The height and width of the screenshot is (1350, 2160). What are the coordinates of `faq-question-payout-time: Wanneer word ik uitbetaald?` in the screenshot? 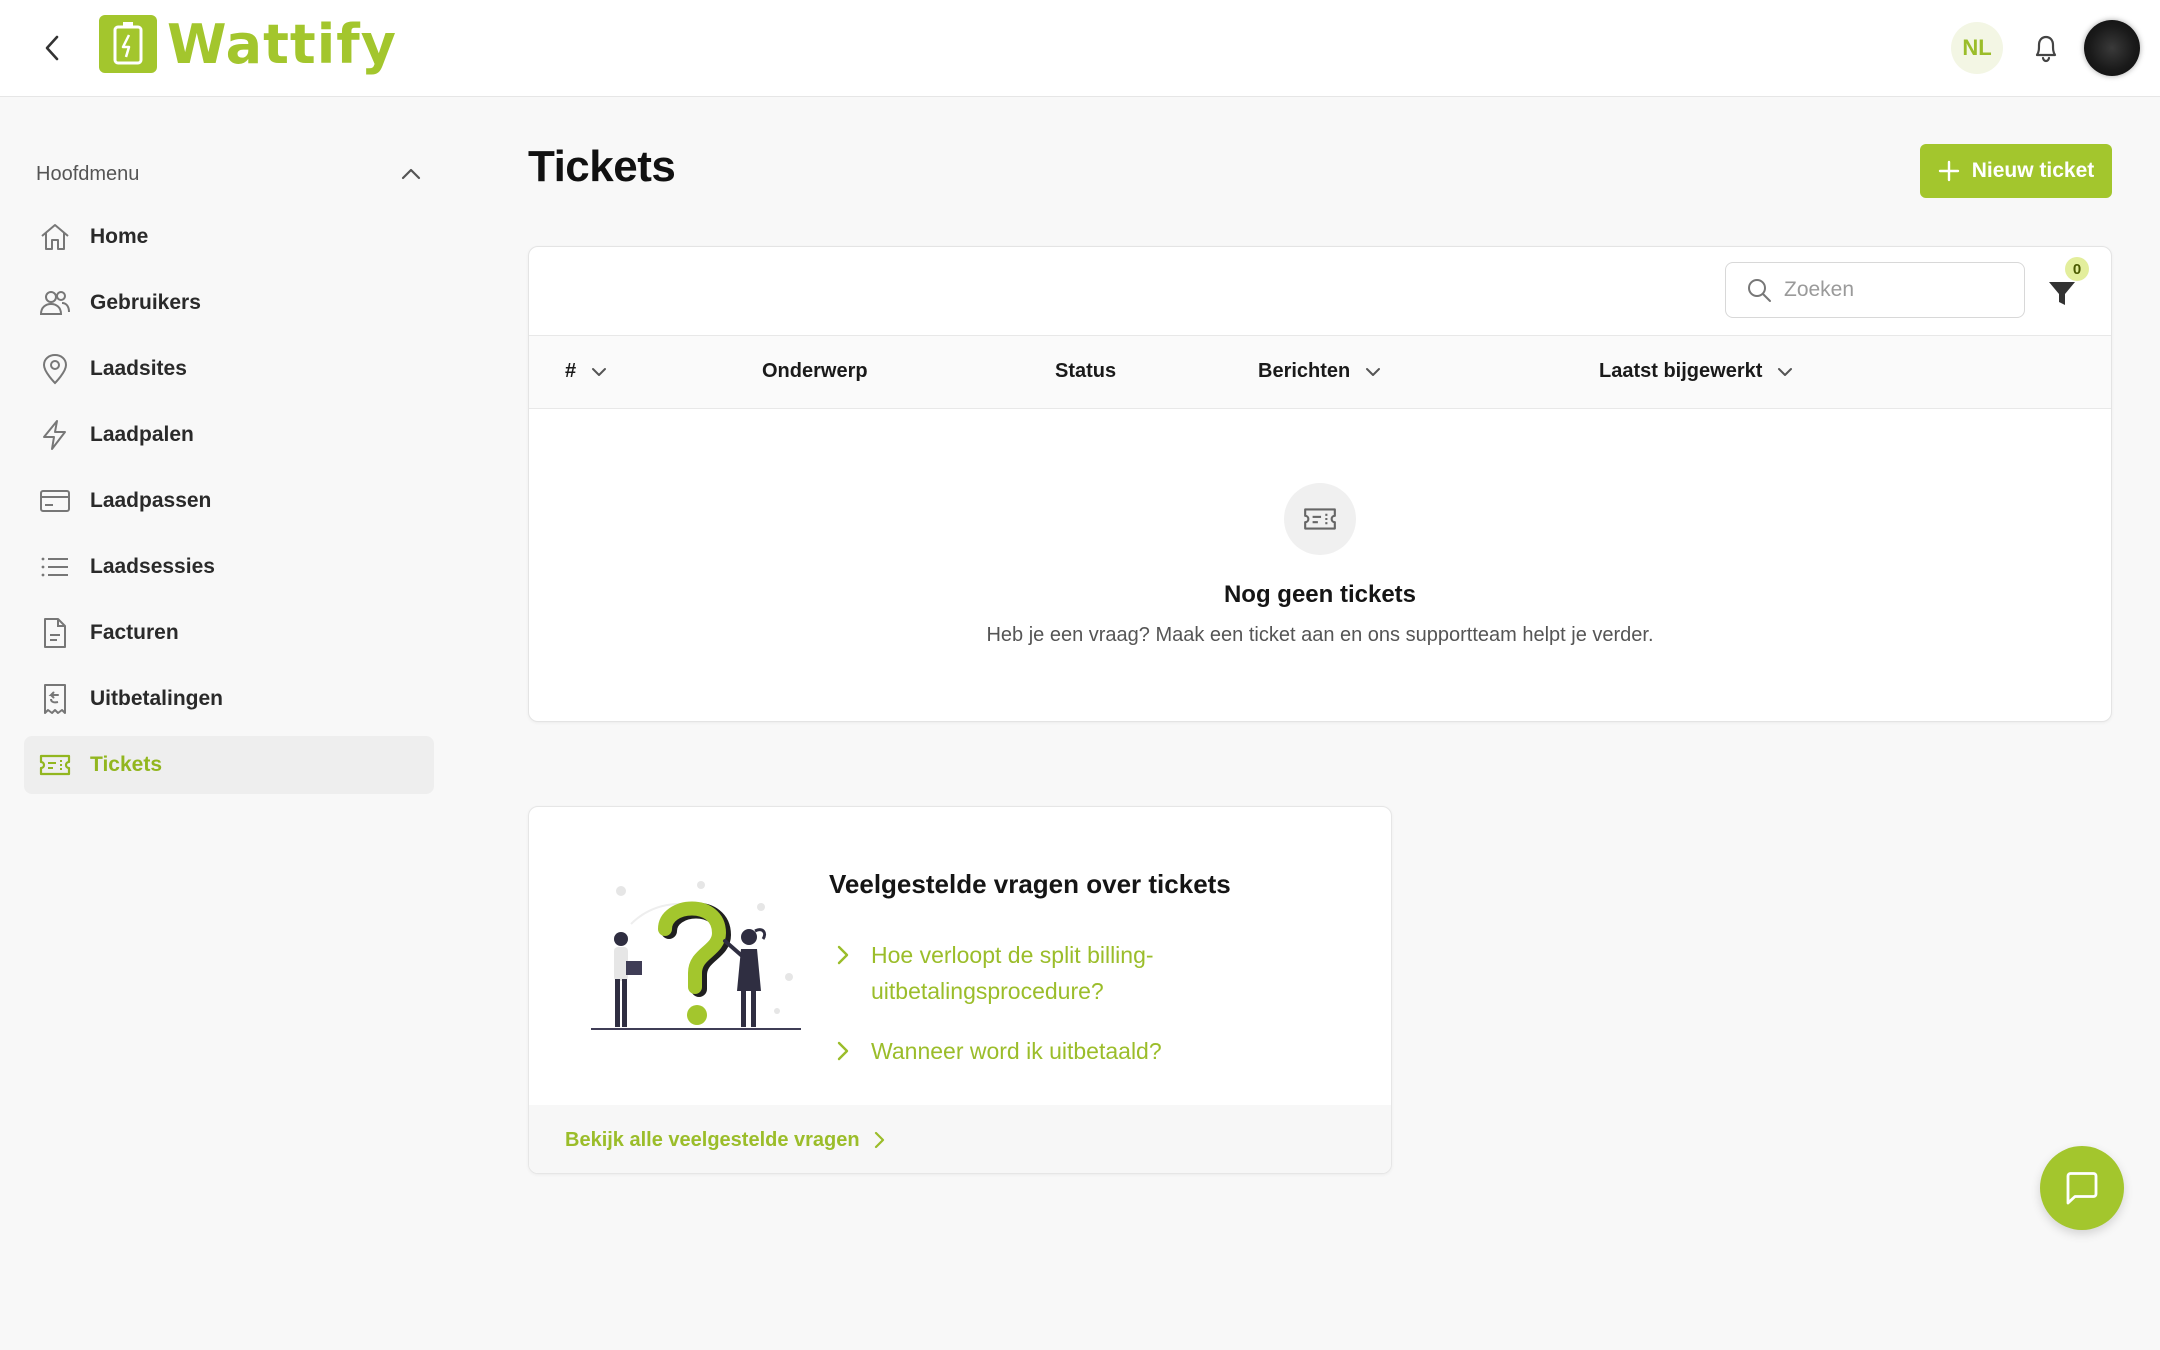 It's located at (1063, 1051).